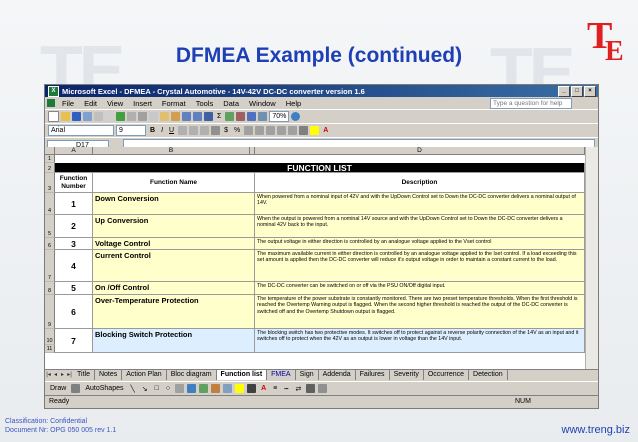 The image size is (638, 442). What do you see at coordinates (180, 388) in the screenshot?
I see `textbox-icon` at bounding box center [180, 388].